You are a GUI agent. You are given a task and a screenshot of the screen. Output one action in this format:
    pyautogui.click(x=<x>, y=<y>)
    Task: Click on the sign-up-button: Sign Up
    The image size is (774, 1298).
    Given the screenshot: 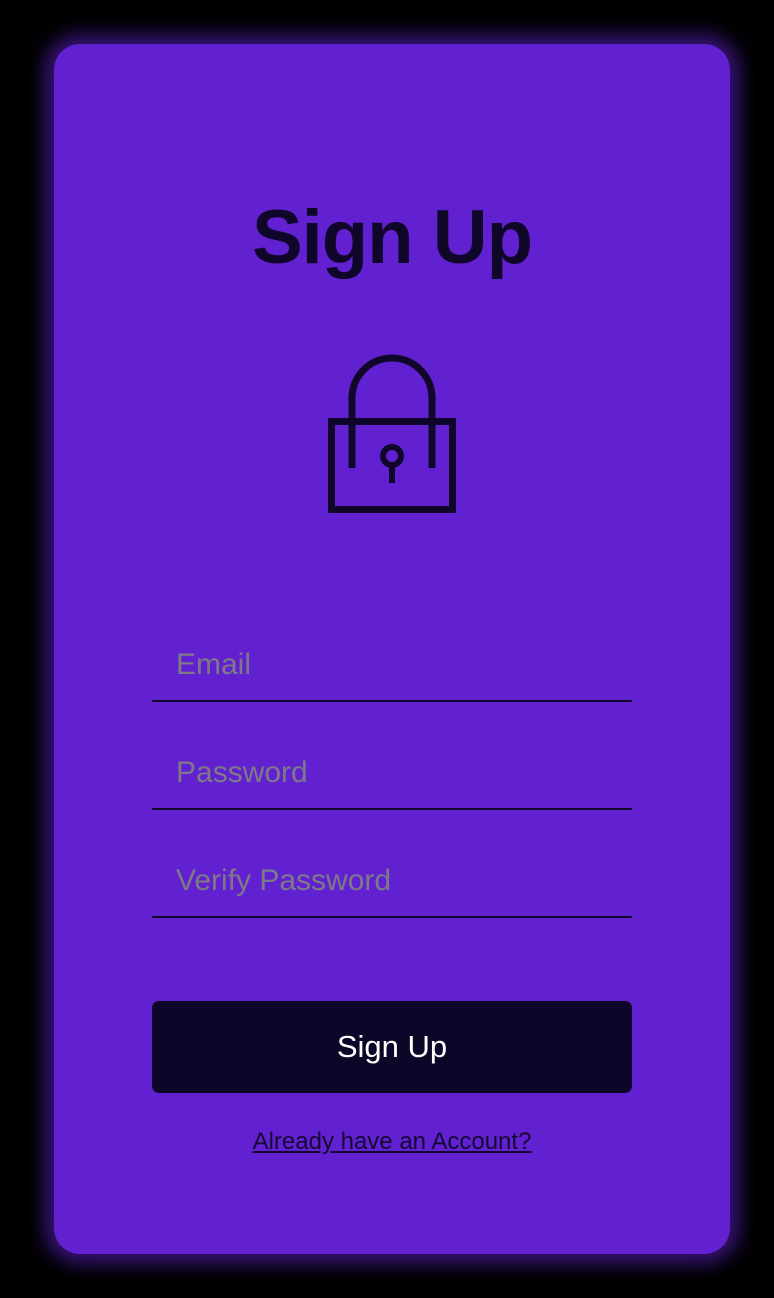 What is the action you would take?
    pyautogui.click(x=392, y=1047)
    